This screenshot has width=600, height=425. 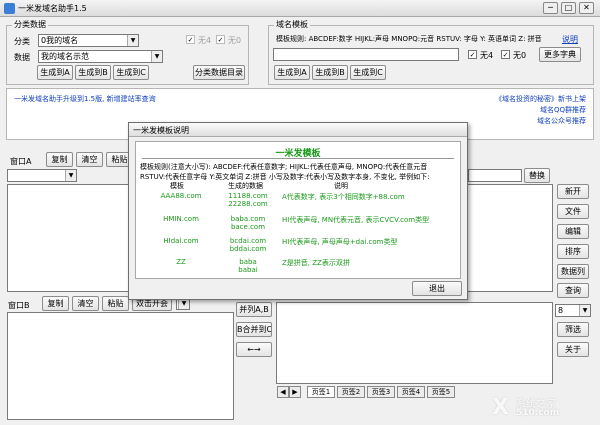 What do you see at coordinates (254, 309) in the screenshot?
I see `merge-ab-button: 并列A,B` at bounding box center [254, 309].